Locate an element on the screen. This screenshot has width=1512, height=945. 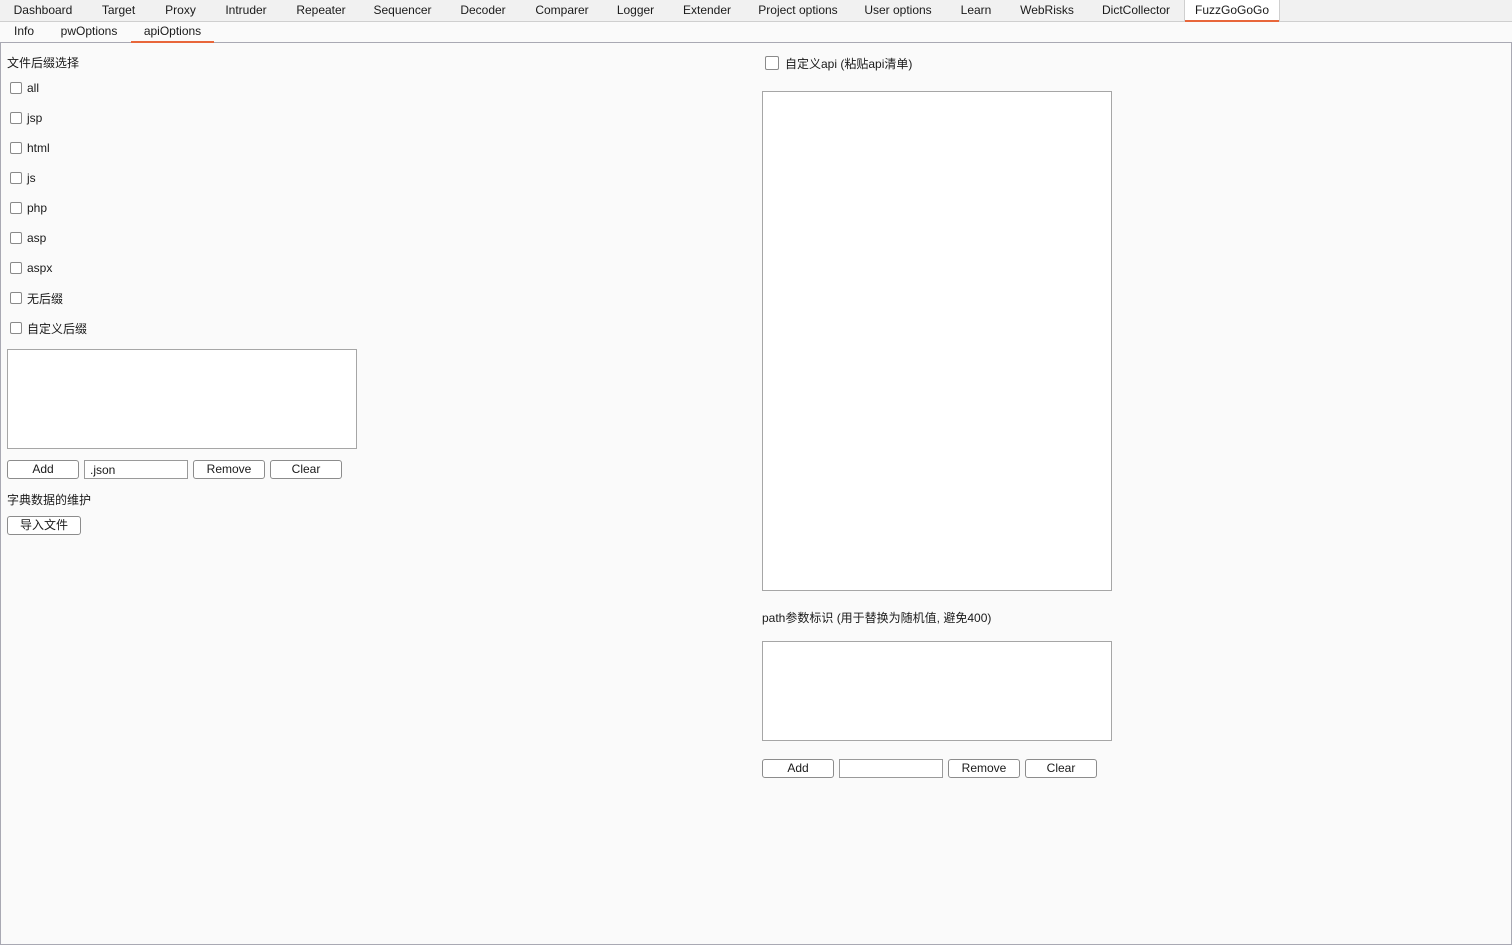
tab-user-options: User options is located at coordinates (898, 10).